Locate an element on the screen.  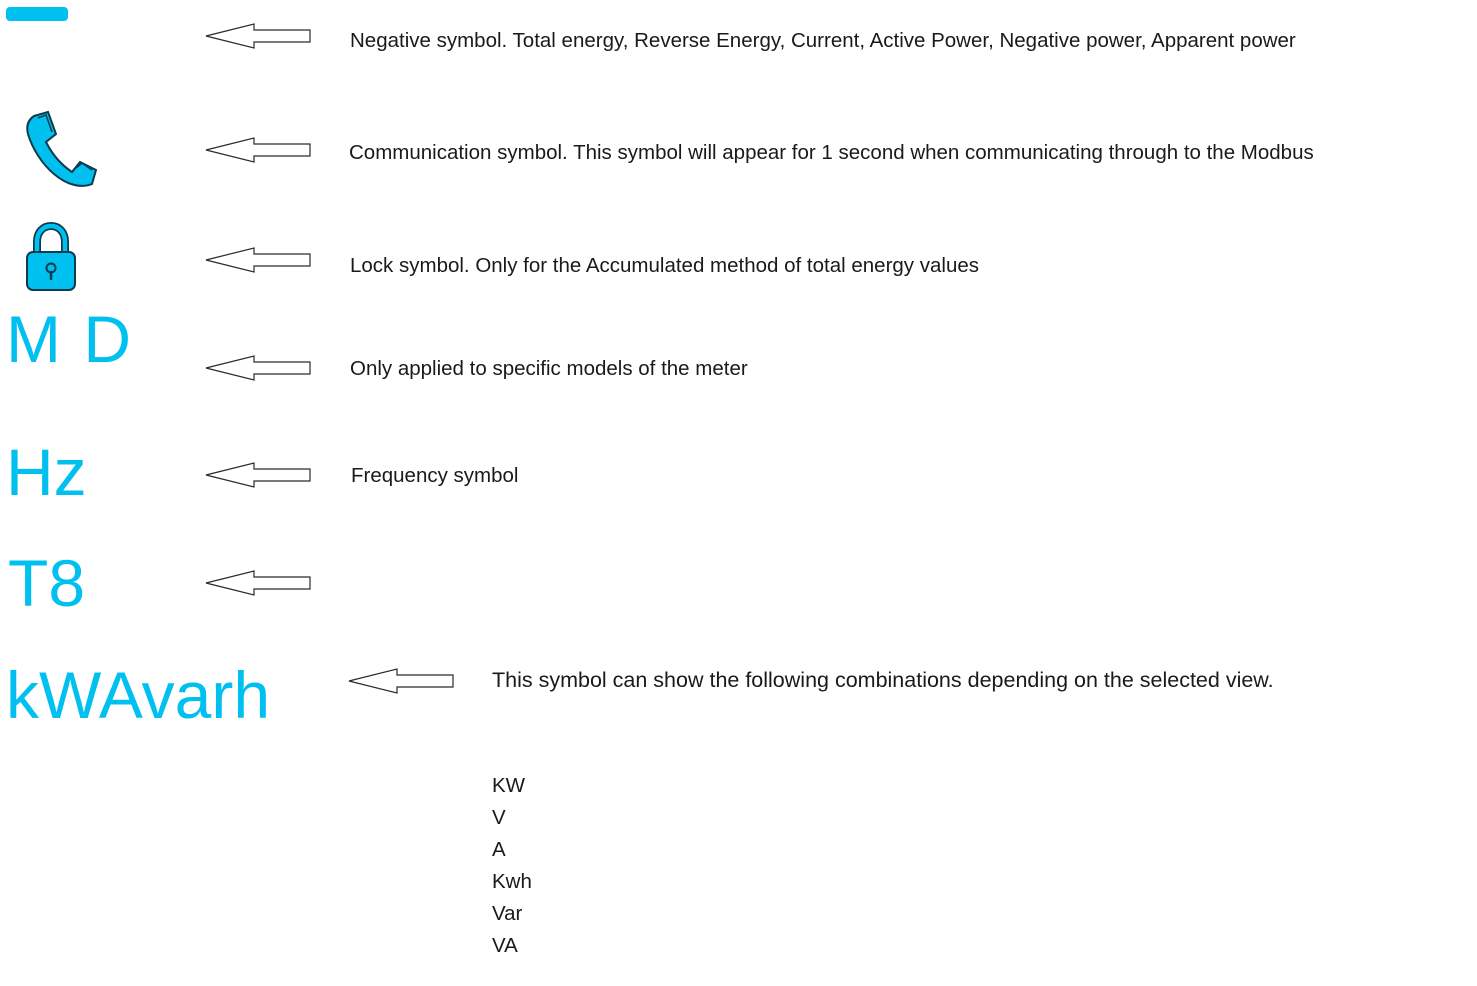
list-item: A is located at coordinates (499, 849).